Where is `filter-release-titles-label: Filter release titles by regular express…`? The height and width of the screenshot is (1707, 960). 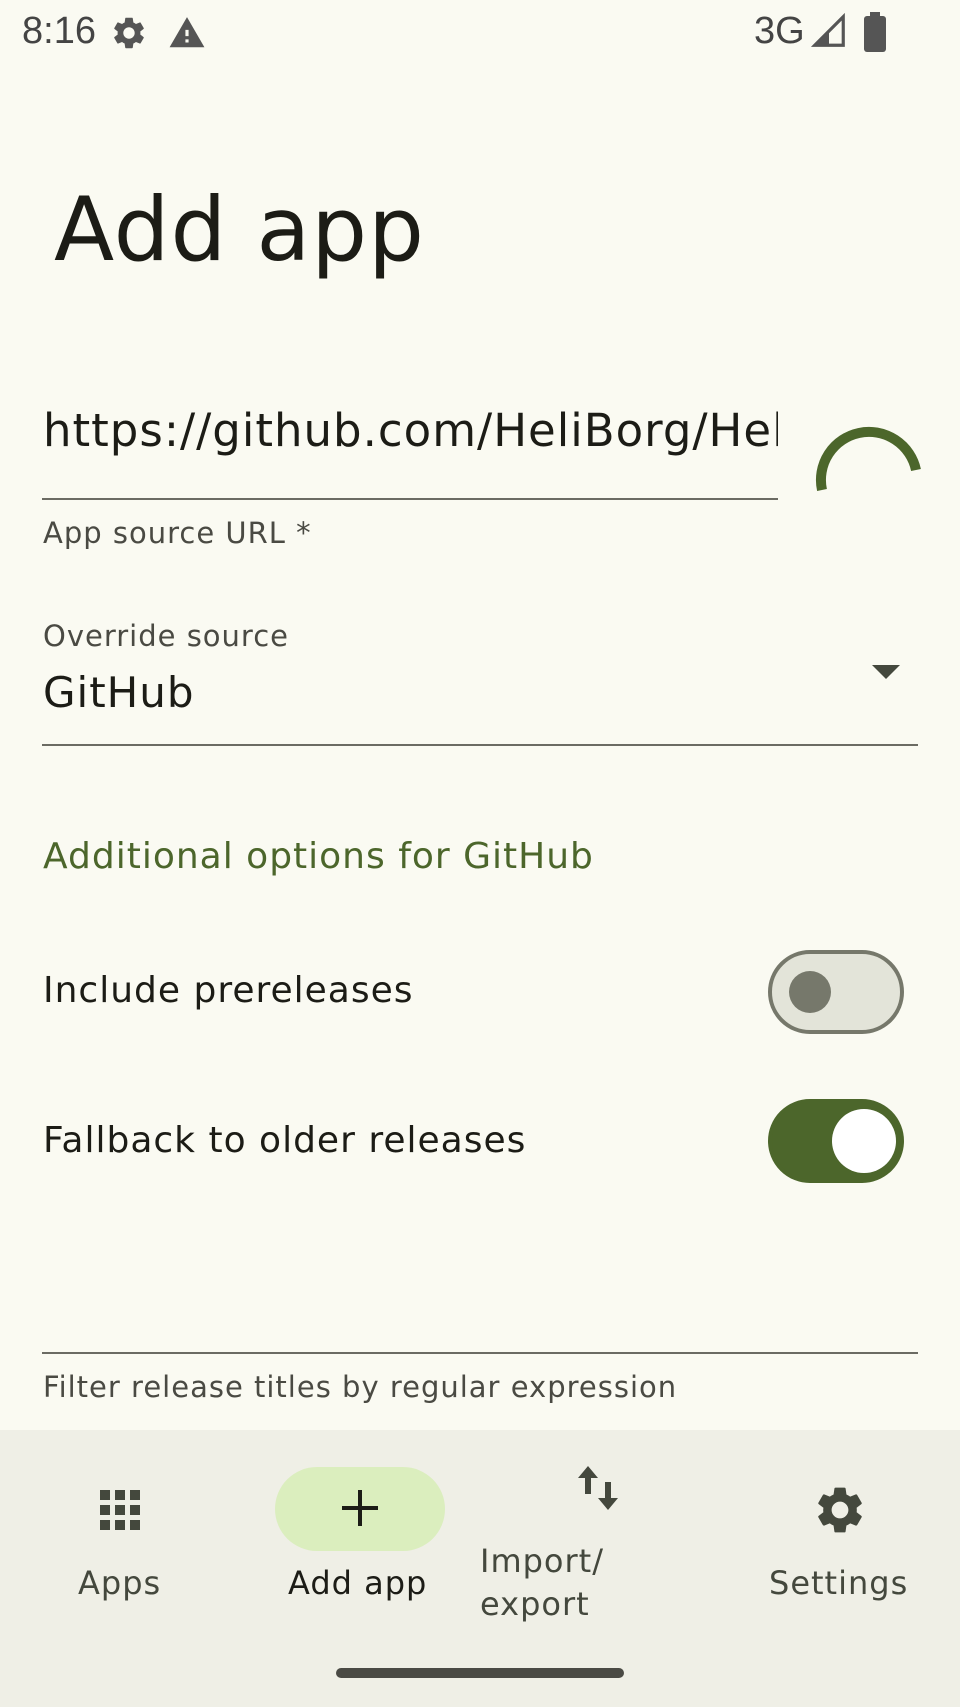 filter-release-titles-label: Filter release titles by regular express… is located at coordinates (360, 1387).